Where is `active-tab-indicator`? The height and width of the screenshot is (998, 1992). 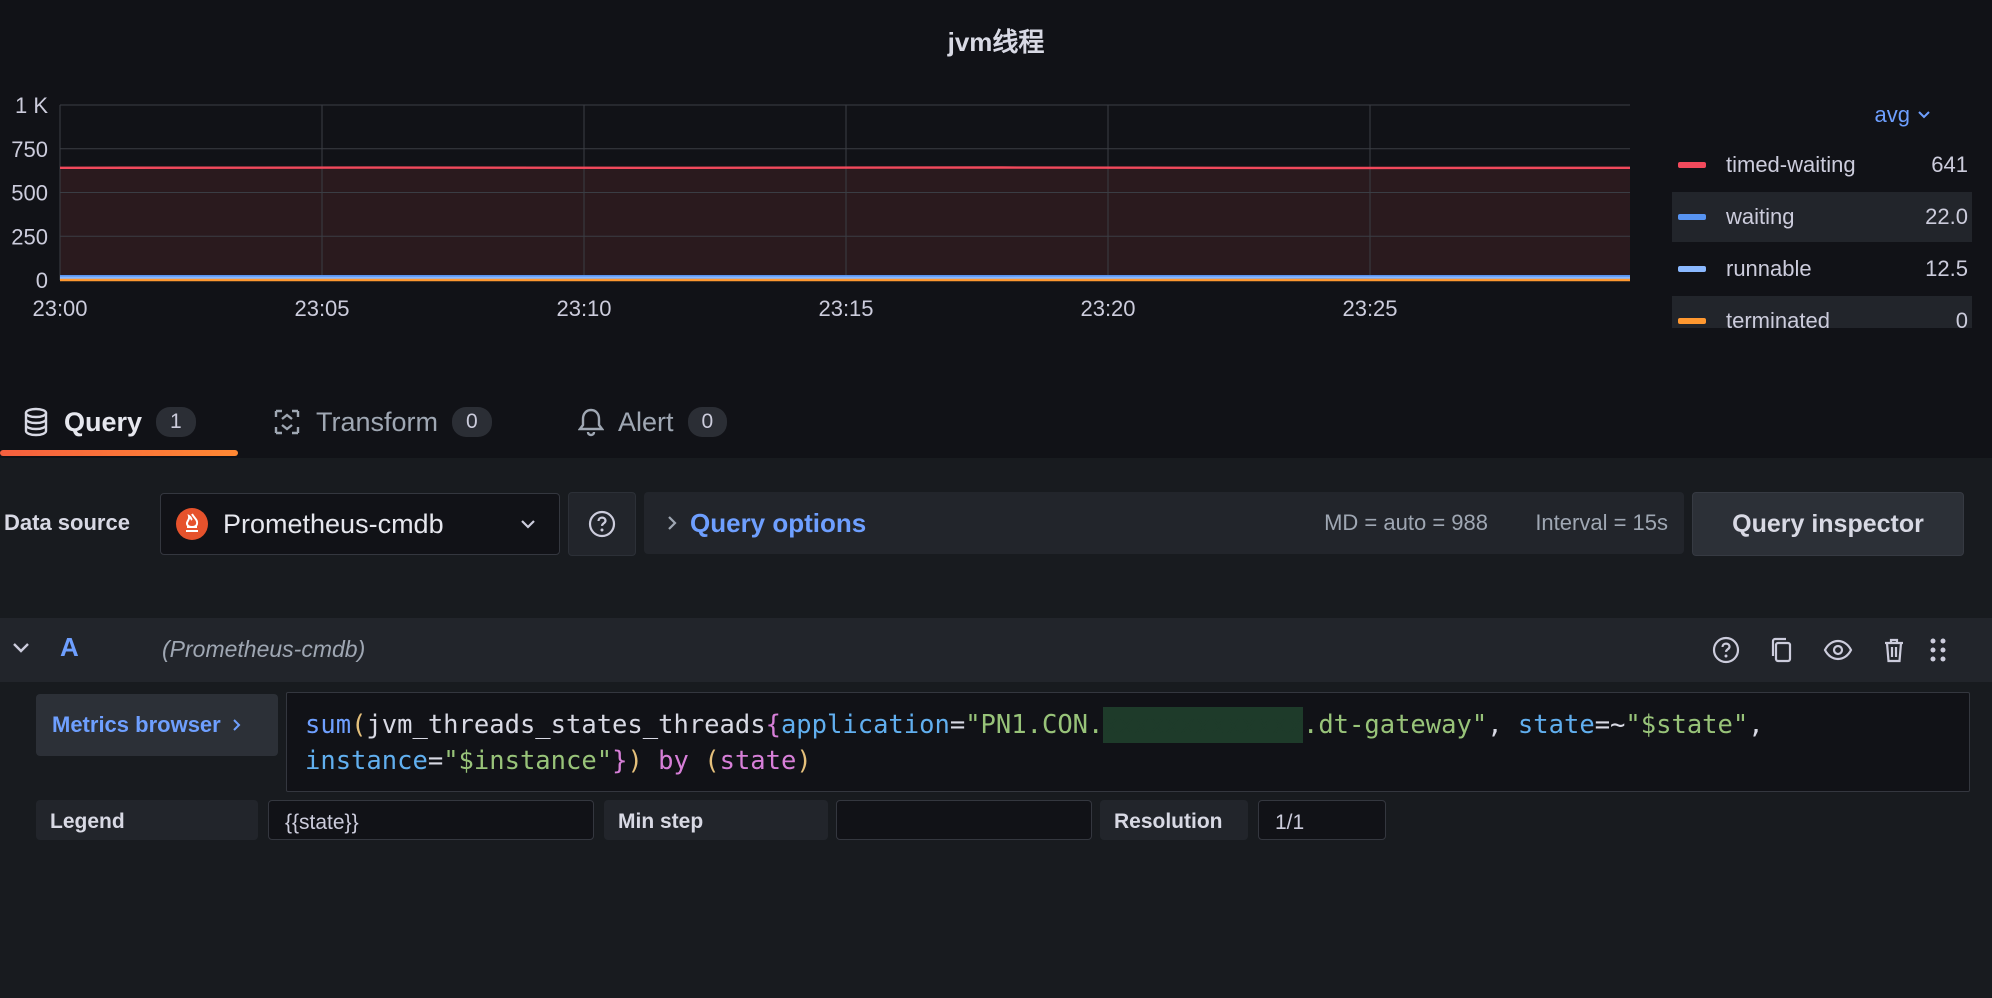
active-tab-indicator is located at coordinates (119, 453).